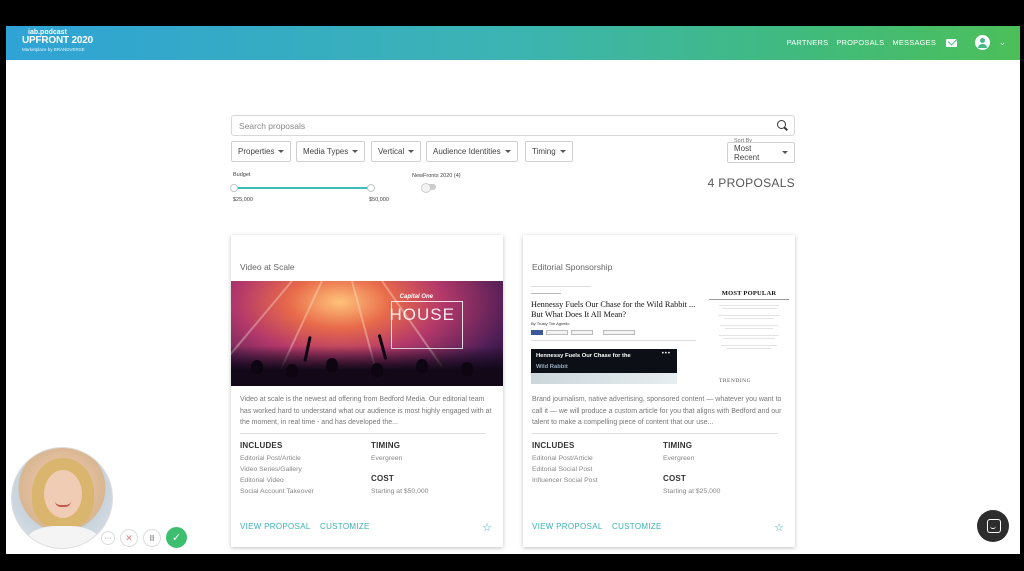  I want to click on search-icon, so click(781, 124).